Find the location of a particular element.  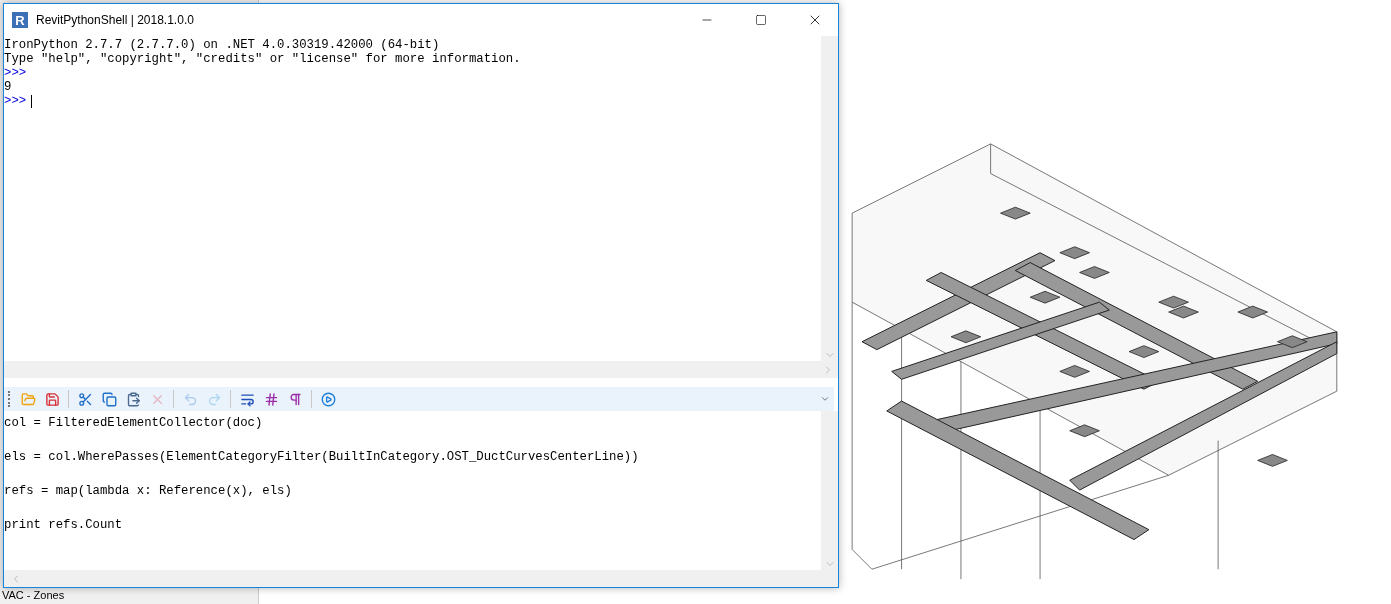

vertical-scrollbar is located at coordinates (829, 198).